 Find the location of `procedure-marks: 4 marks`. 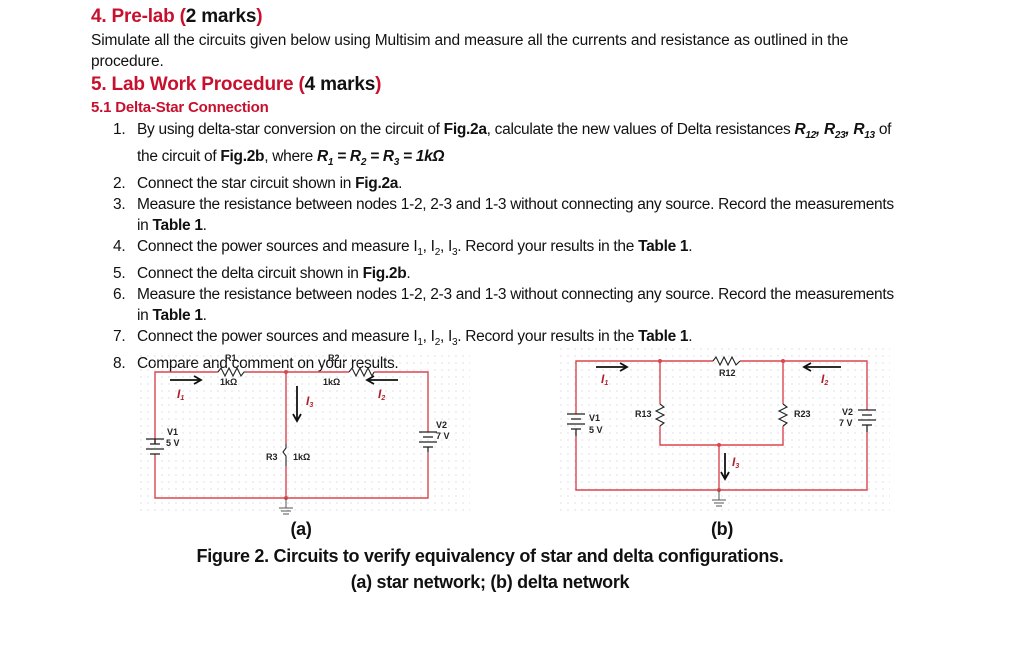

procedure-marks: 4 marks is located at coordinates (340, 84).